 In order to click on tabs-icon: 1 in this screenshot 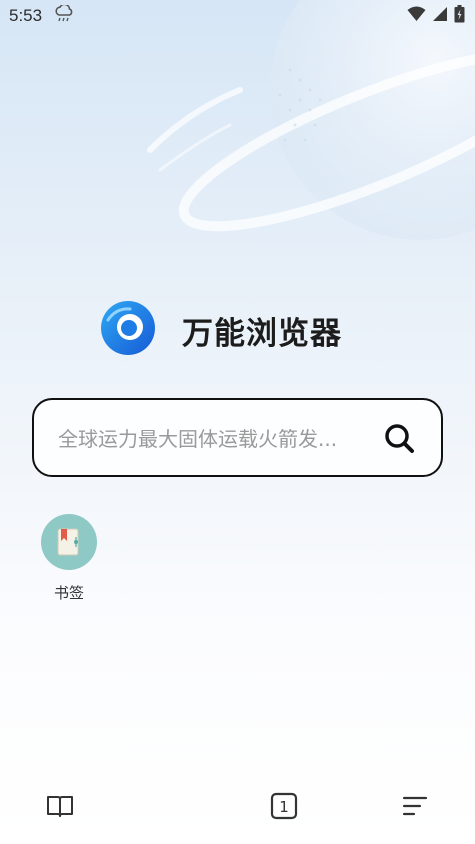, I will do `click(284, 806)`.